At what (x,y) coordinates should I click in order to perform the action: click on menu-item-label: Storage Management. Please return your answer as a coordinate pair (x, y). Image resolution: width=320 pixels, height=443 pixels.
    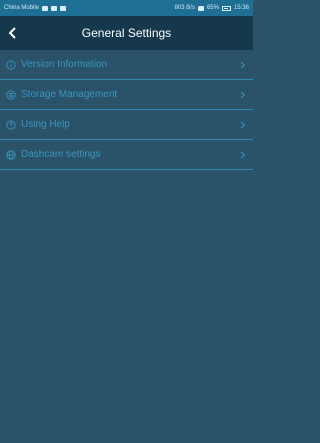
    Looking at the image, I should click on (69, 94).